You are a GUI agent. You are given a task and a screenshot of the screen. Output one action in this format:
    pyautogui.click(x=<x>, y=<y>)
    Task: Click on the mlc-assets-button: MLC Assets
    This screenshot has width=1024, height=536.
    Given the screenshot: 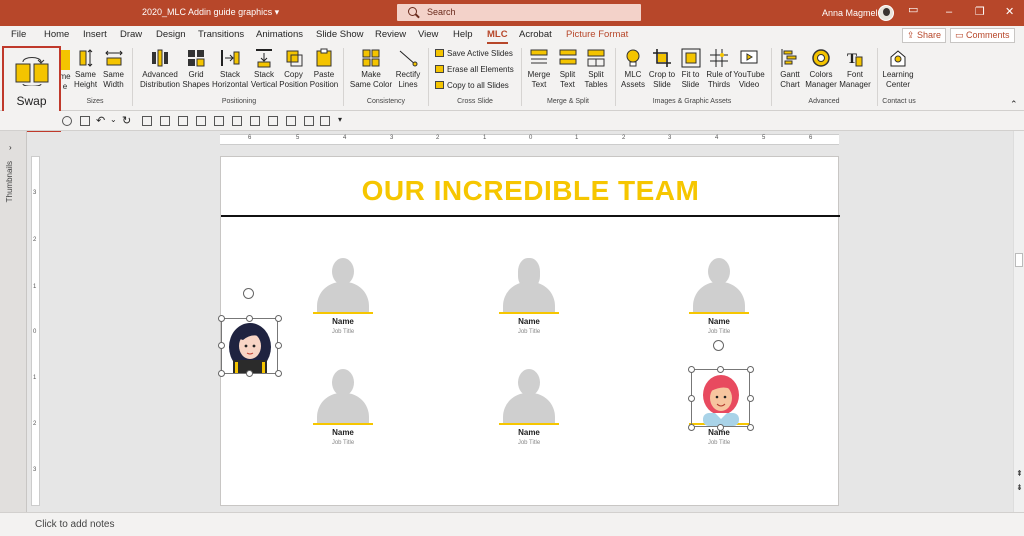 What is the action you would take?
    pyautogui.click(x=633, y=69)
    